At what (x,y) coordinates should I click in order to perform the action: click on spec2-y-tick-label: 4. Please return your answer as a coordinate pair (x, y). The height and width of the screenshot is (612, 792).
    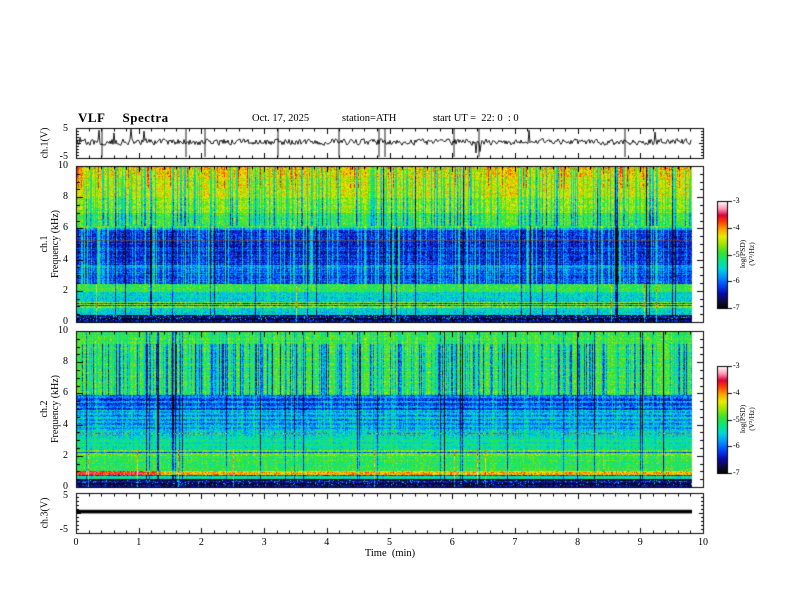
    Looking at the image, I should click on (65, 424).